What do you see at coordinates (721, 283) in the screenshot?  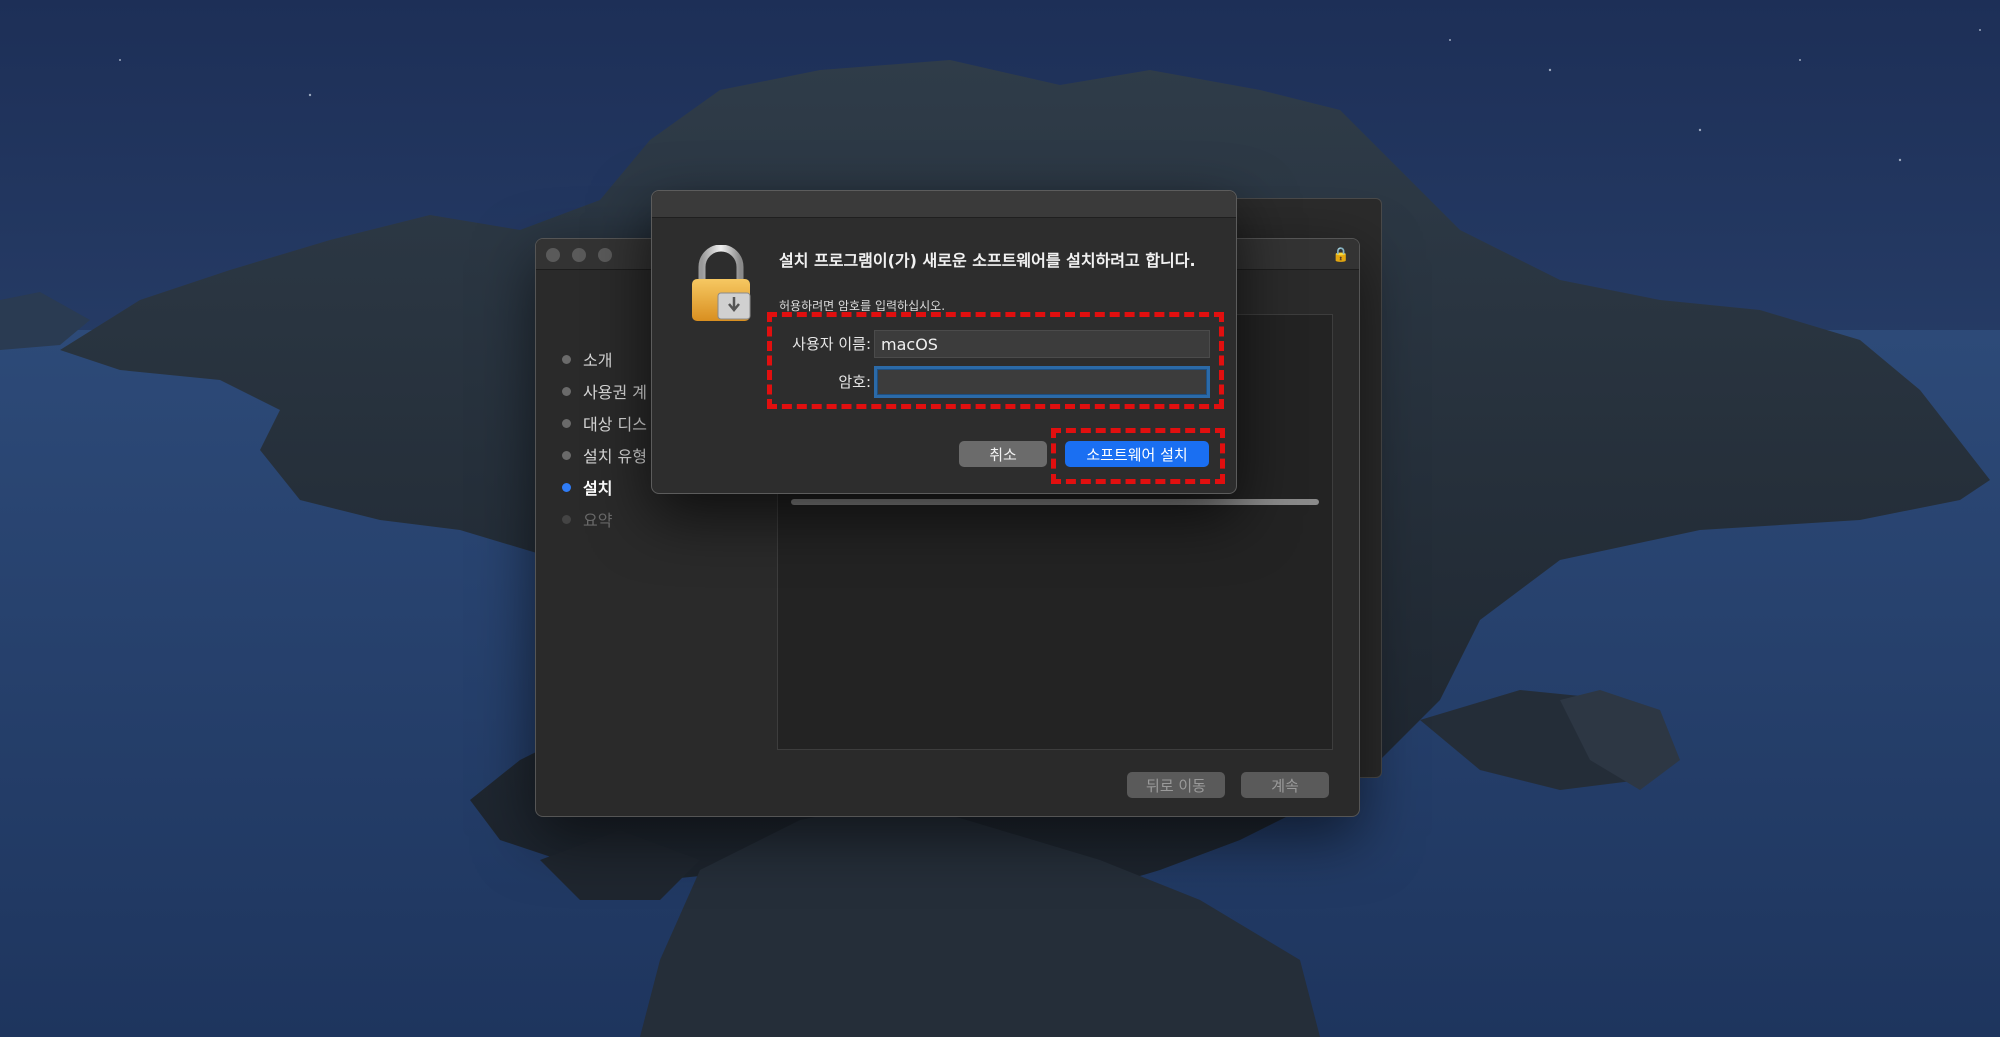 I see `padlock-icon` at bounding box center [721, 283].